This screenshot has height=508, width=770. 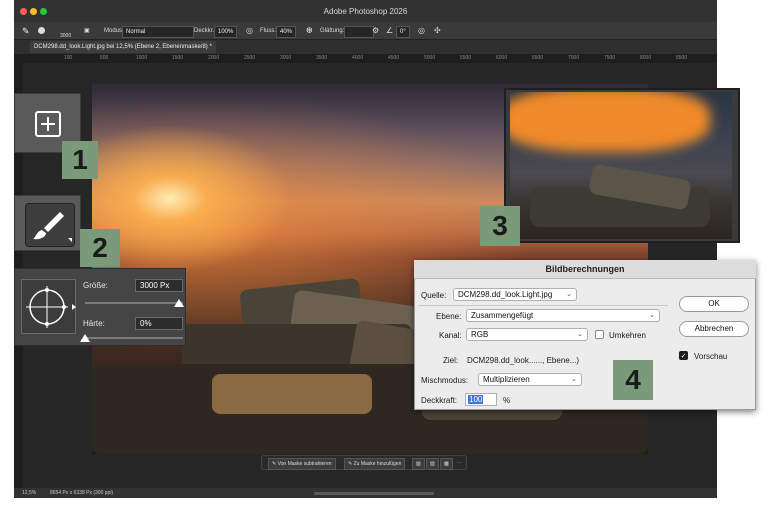 I want to click on gear-icon: ⚙, so click(x=375, y=31).